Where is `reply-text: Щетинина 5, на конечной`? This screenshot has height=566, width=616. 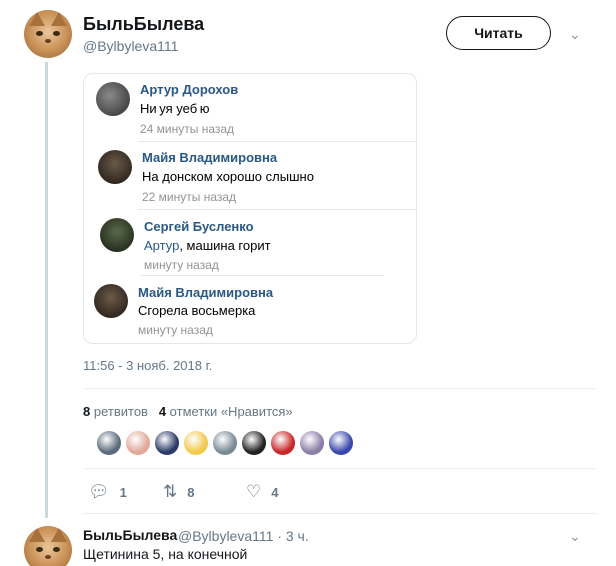
reply-text: Щетинина 5, на конечной is located at coordinates (165, 554).